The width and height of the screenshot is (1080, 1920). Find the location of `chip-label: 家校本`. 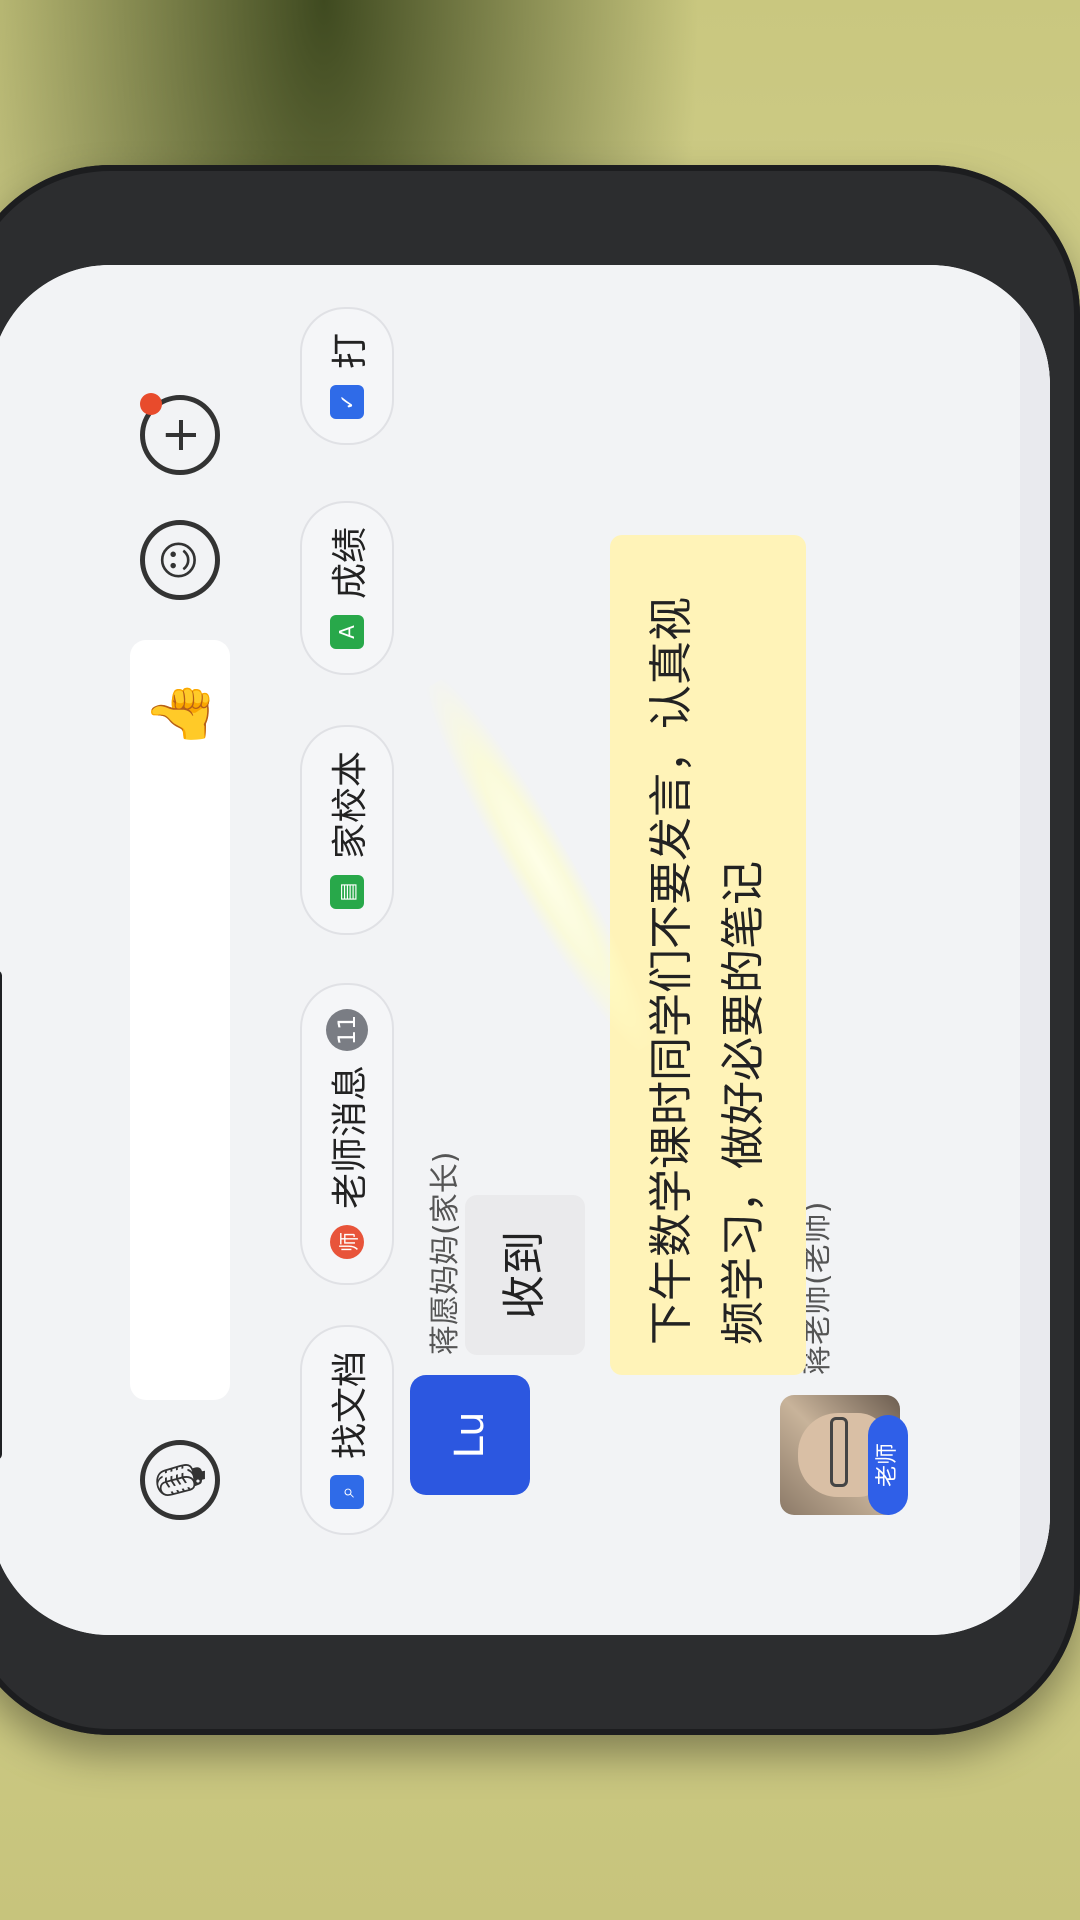

chip-label: 家校本 is located at coordinates (350, 804).